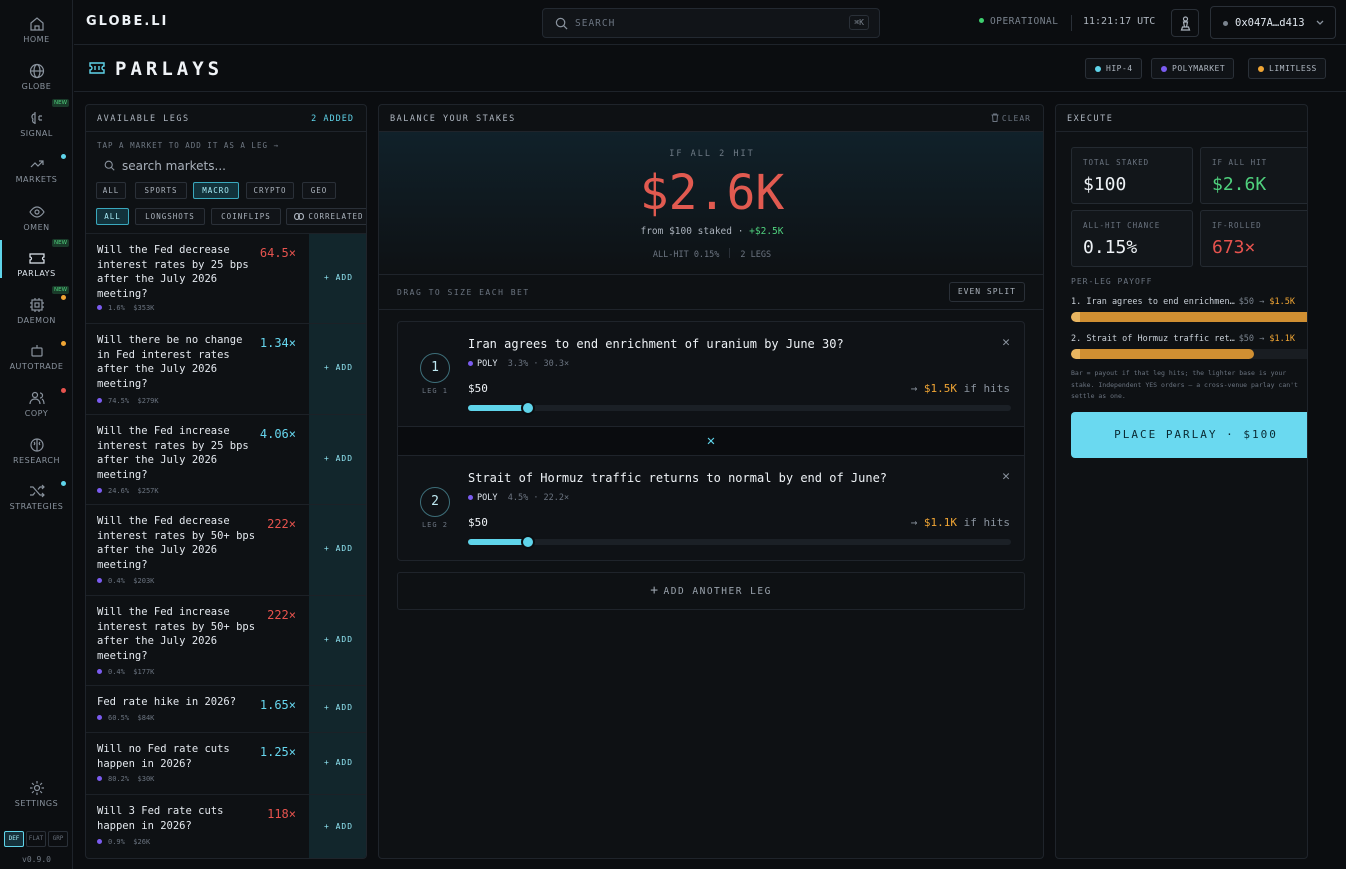 This screenshot has height=869, width=1346. What do you see at coordinates (277, 752) in the screenshot?
I see `market-multiplier: 1.25×` at bounding box center [277, 752].